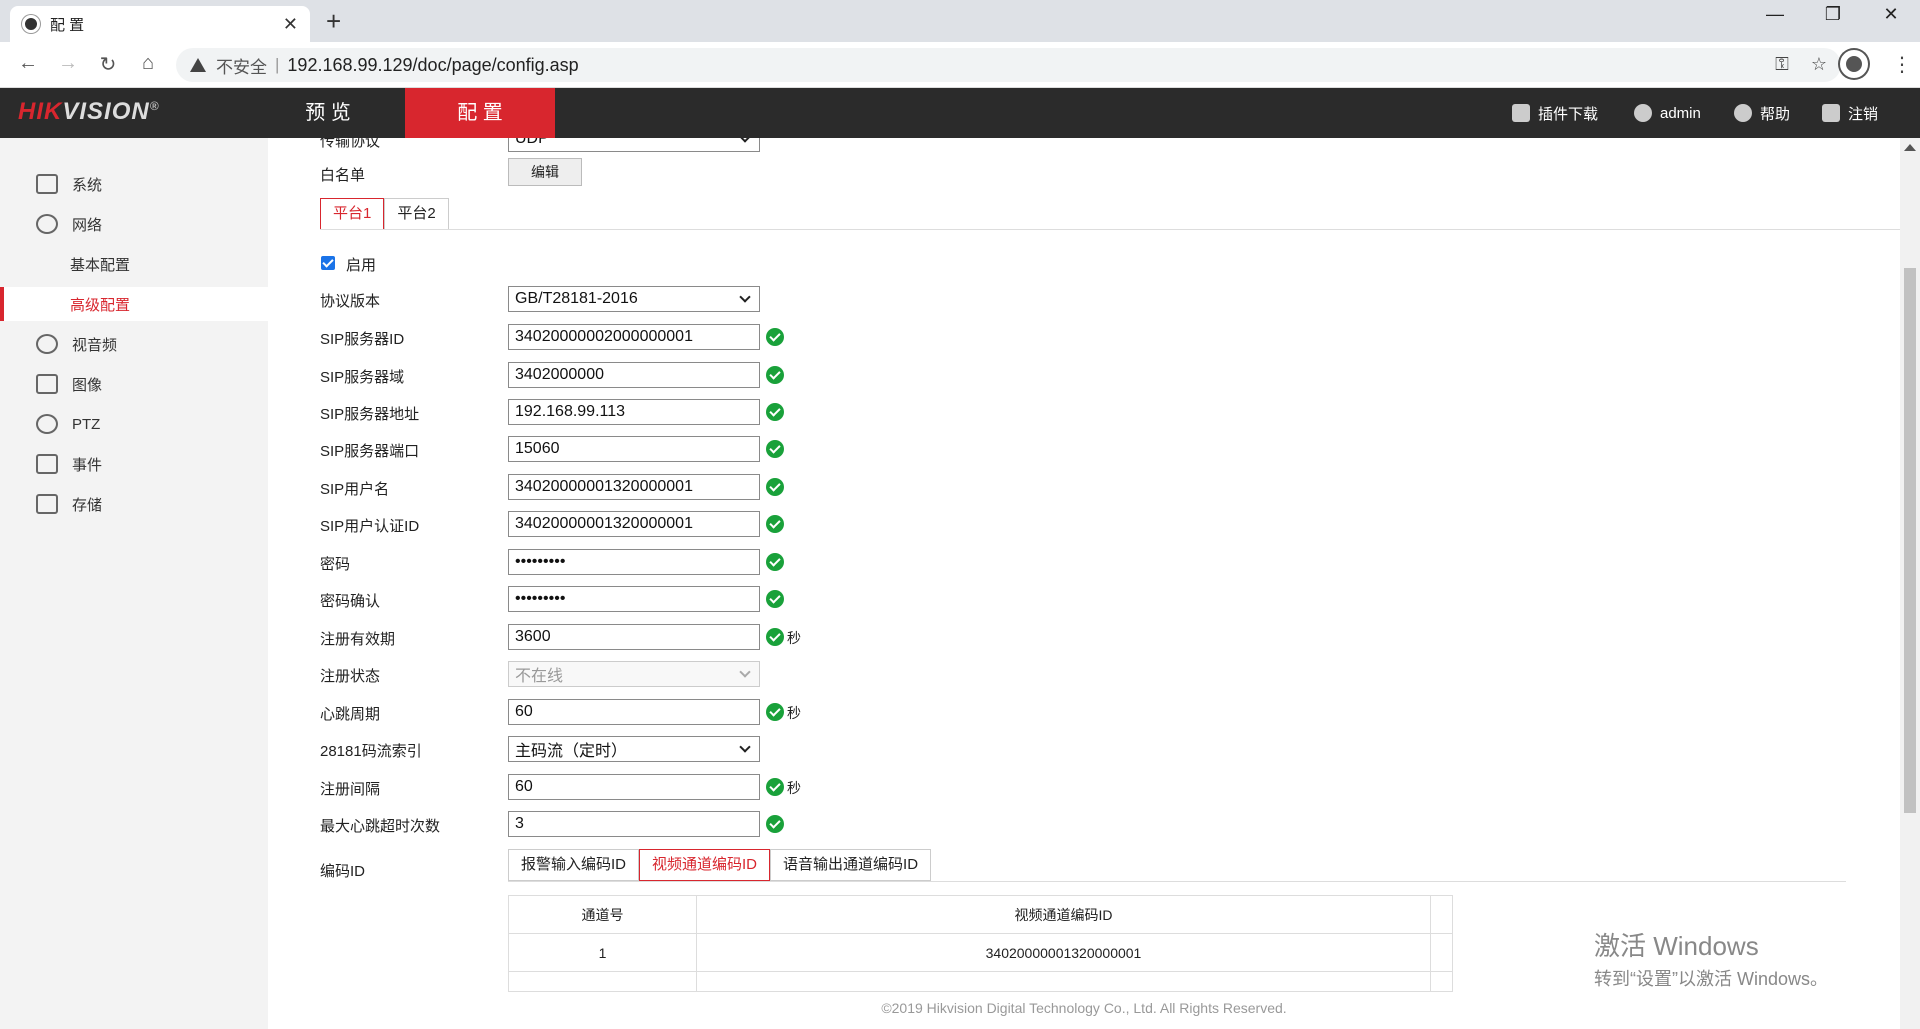 The height and width of the screenshot is (1029, 1920). What do you see at coordinates (705, 865) in the screenshot?
I see `tab-video-channel-id: 视频通道编码ID` at bounding box center [705, 865].